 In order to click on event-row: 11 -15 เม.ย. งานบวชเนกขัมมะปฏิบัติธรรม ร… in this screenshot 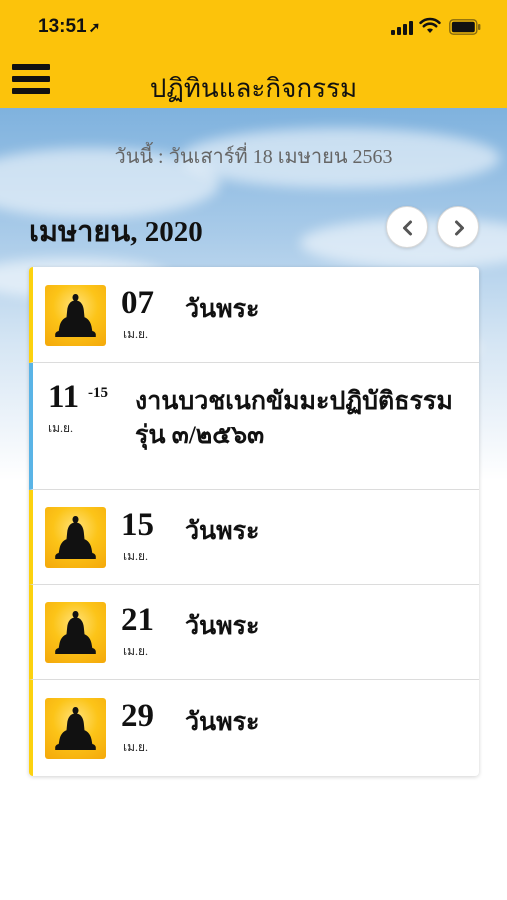, I will do `click(254, 426)`.